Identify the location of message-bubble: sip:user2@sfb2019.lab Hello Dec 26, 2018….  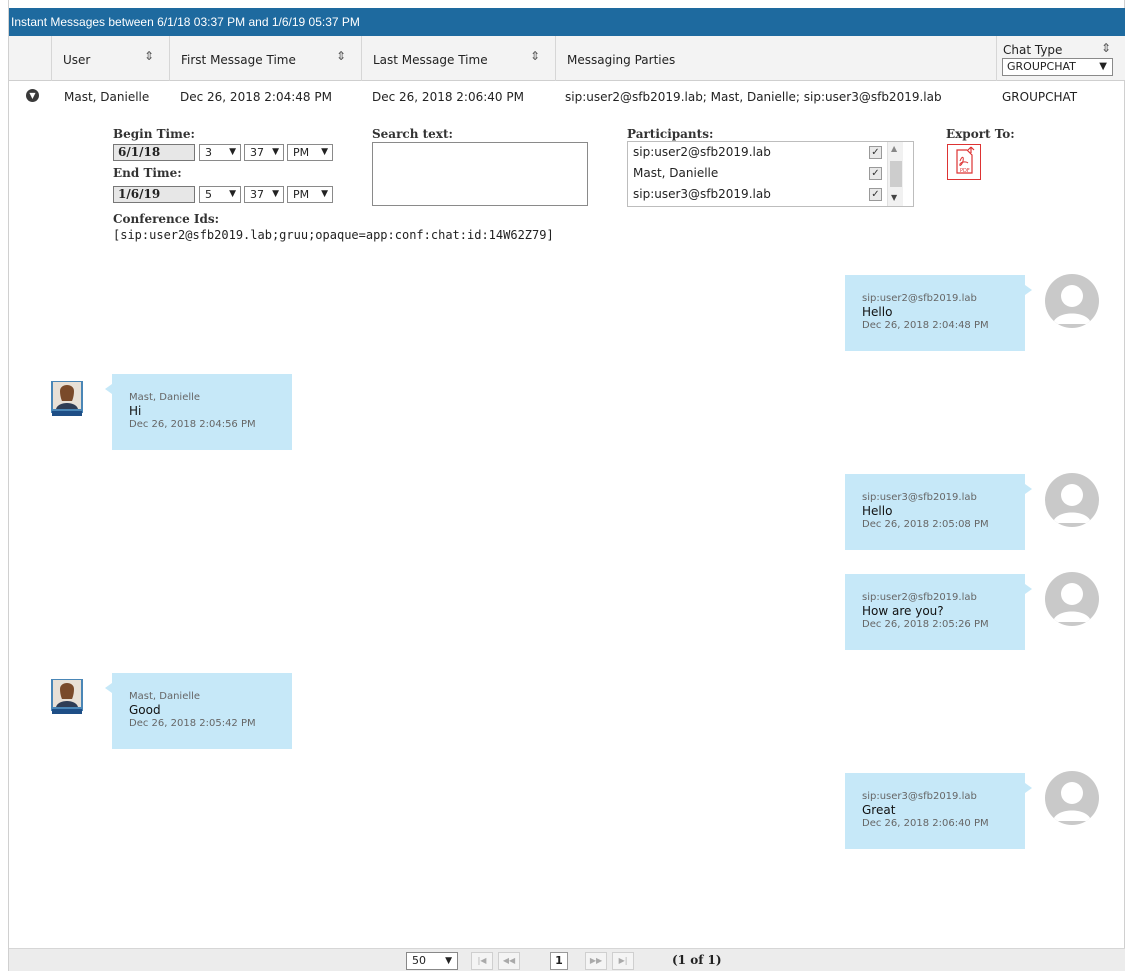
(938, 313).